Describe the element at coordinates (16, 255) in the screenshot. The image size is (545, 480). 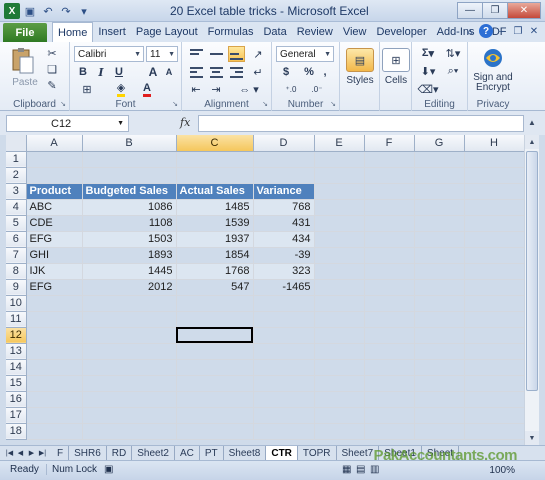
I see `row-header: 7` at that location.